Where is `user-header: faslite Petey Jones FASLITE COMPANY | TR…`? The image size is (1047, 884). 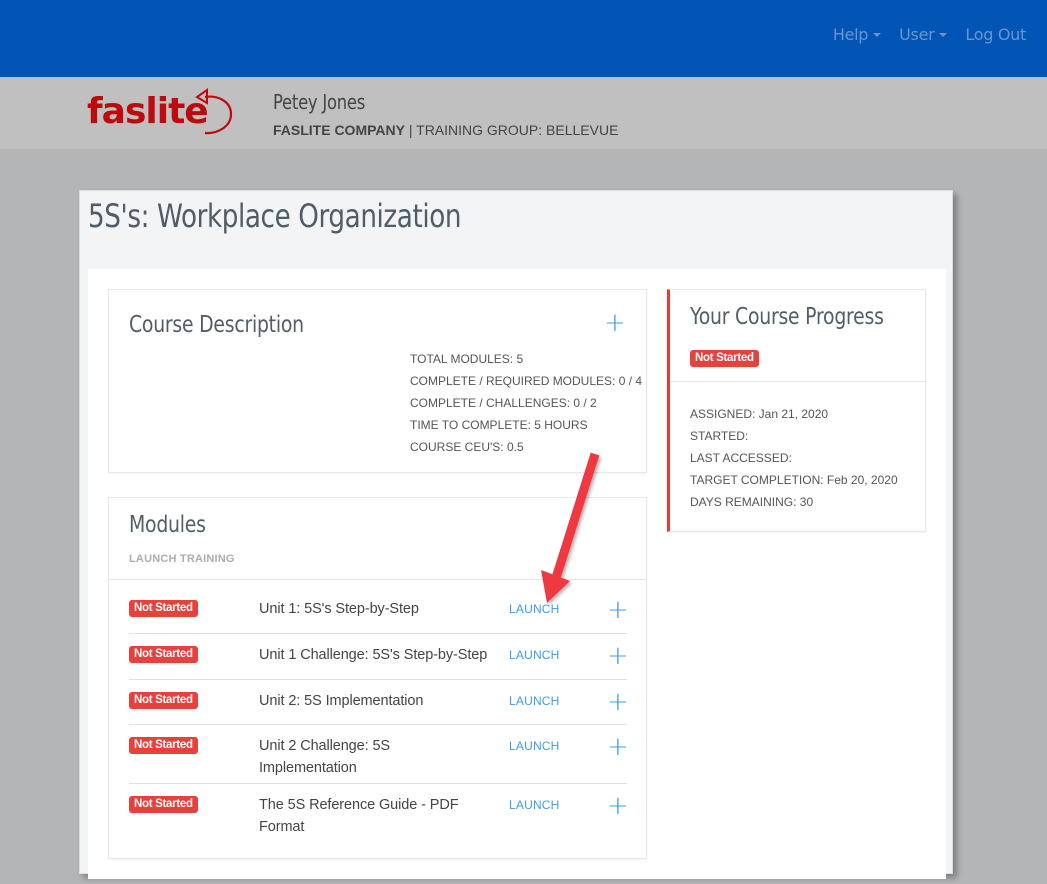 user-header: faslite Petey Jones FASLITE COMPANY | TR… is located at coordinates (523, 113).